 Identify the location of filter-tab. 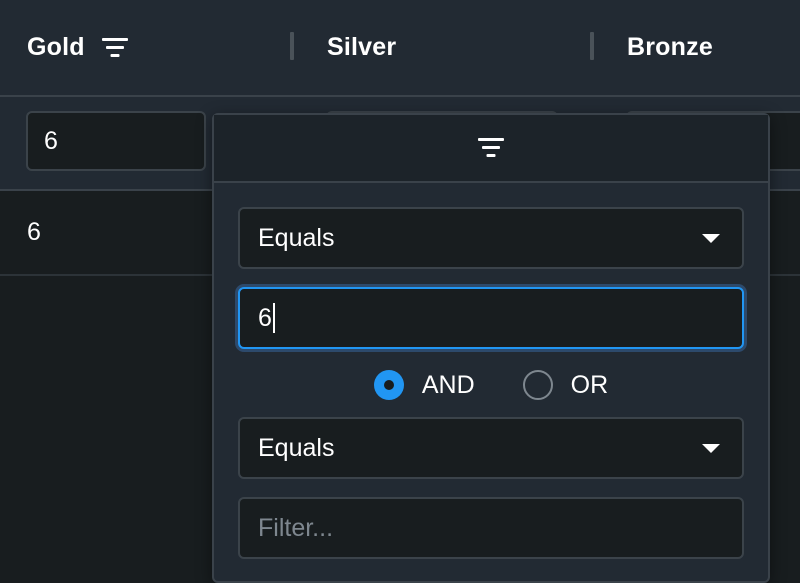
(491, 149).